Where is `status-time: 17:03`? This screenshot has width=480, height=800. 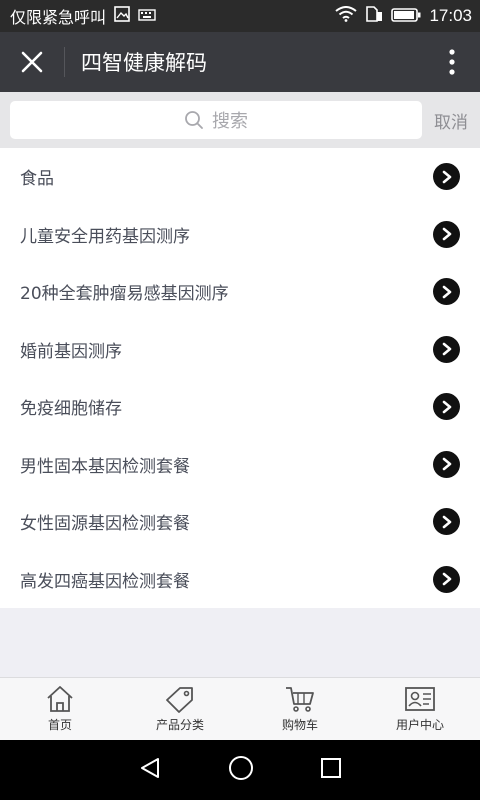 status-time: 17:03 is located at coordinates (450, 15).